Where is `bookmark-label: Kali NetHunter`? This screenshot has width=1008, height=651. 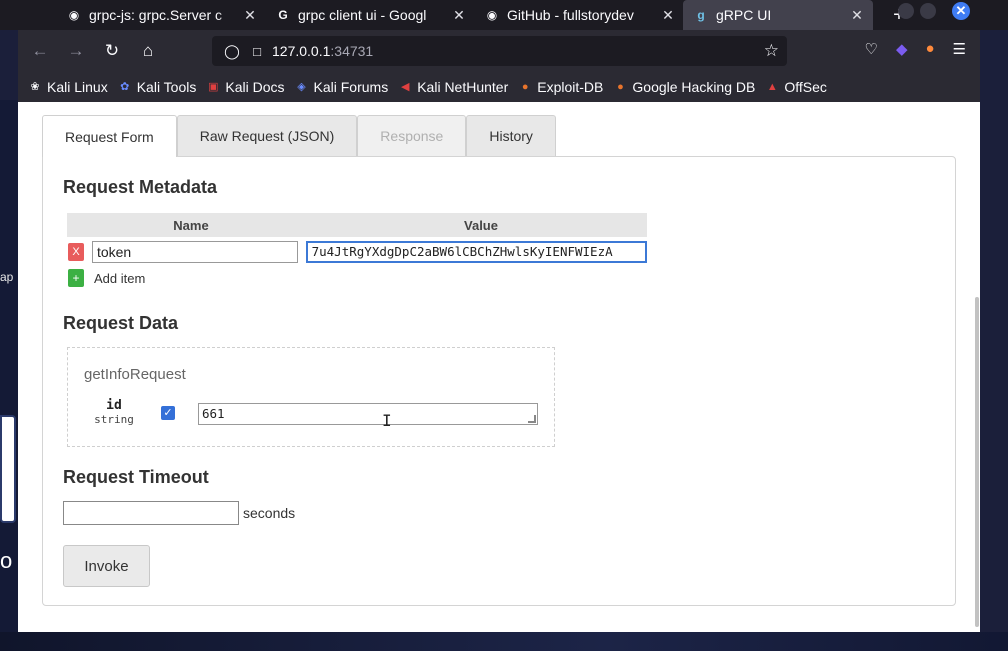 bookmark-label: Kali NetHunter is located at coordinates (463, 87).